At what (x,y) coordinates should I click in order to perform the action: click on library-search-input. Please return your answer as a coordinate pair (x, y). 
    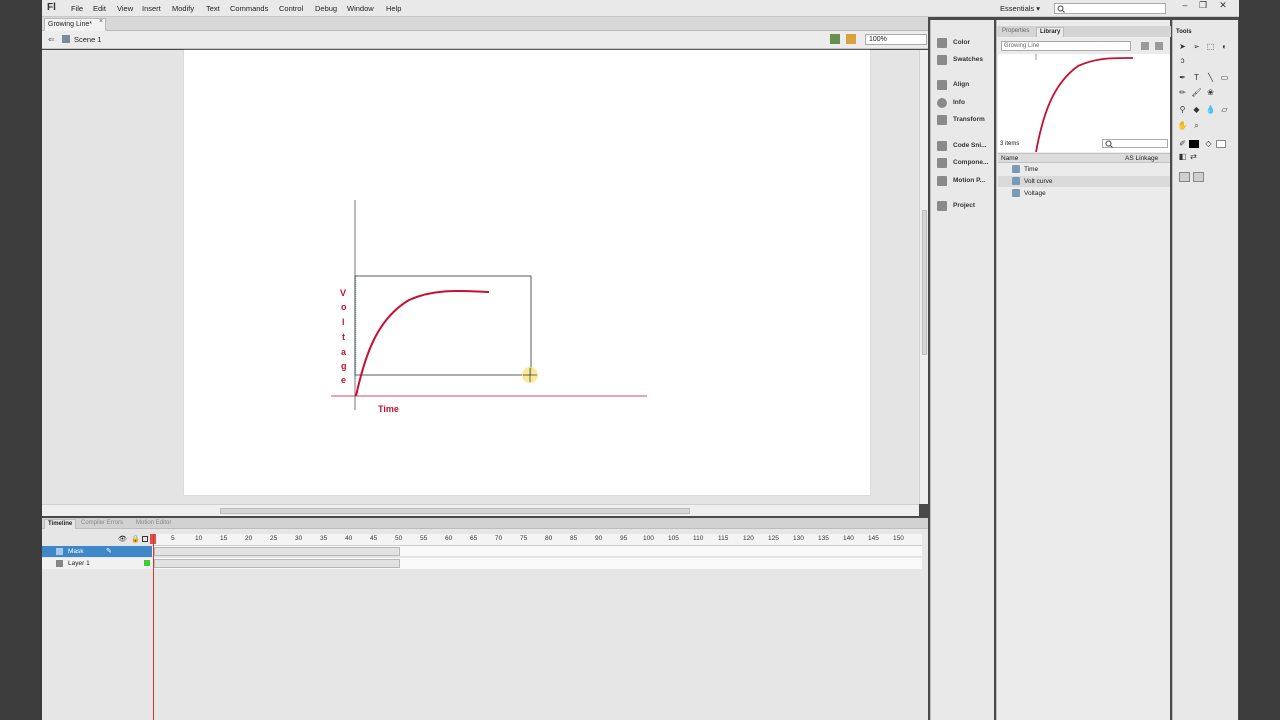
    Looking at the image, I should click on (1135, 143).